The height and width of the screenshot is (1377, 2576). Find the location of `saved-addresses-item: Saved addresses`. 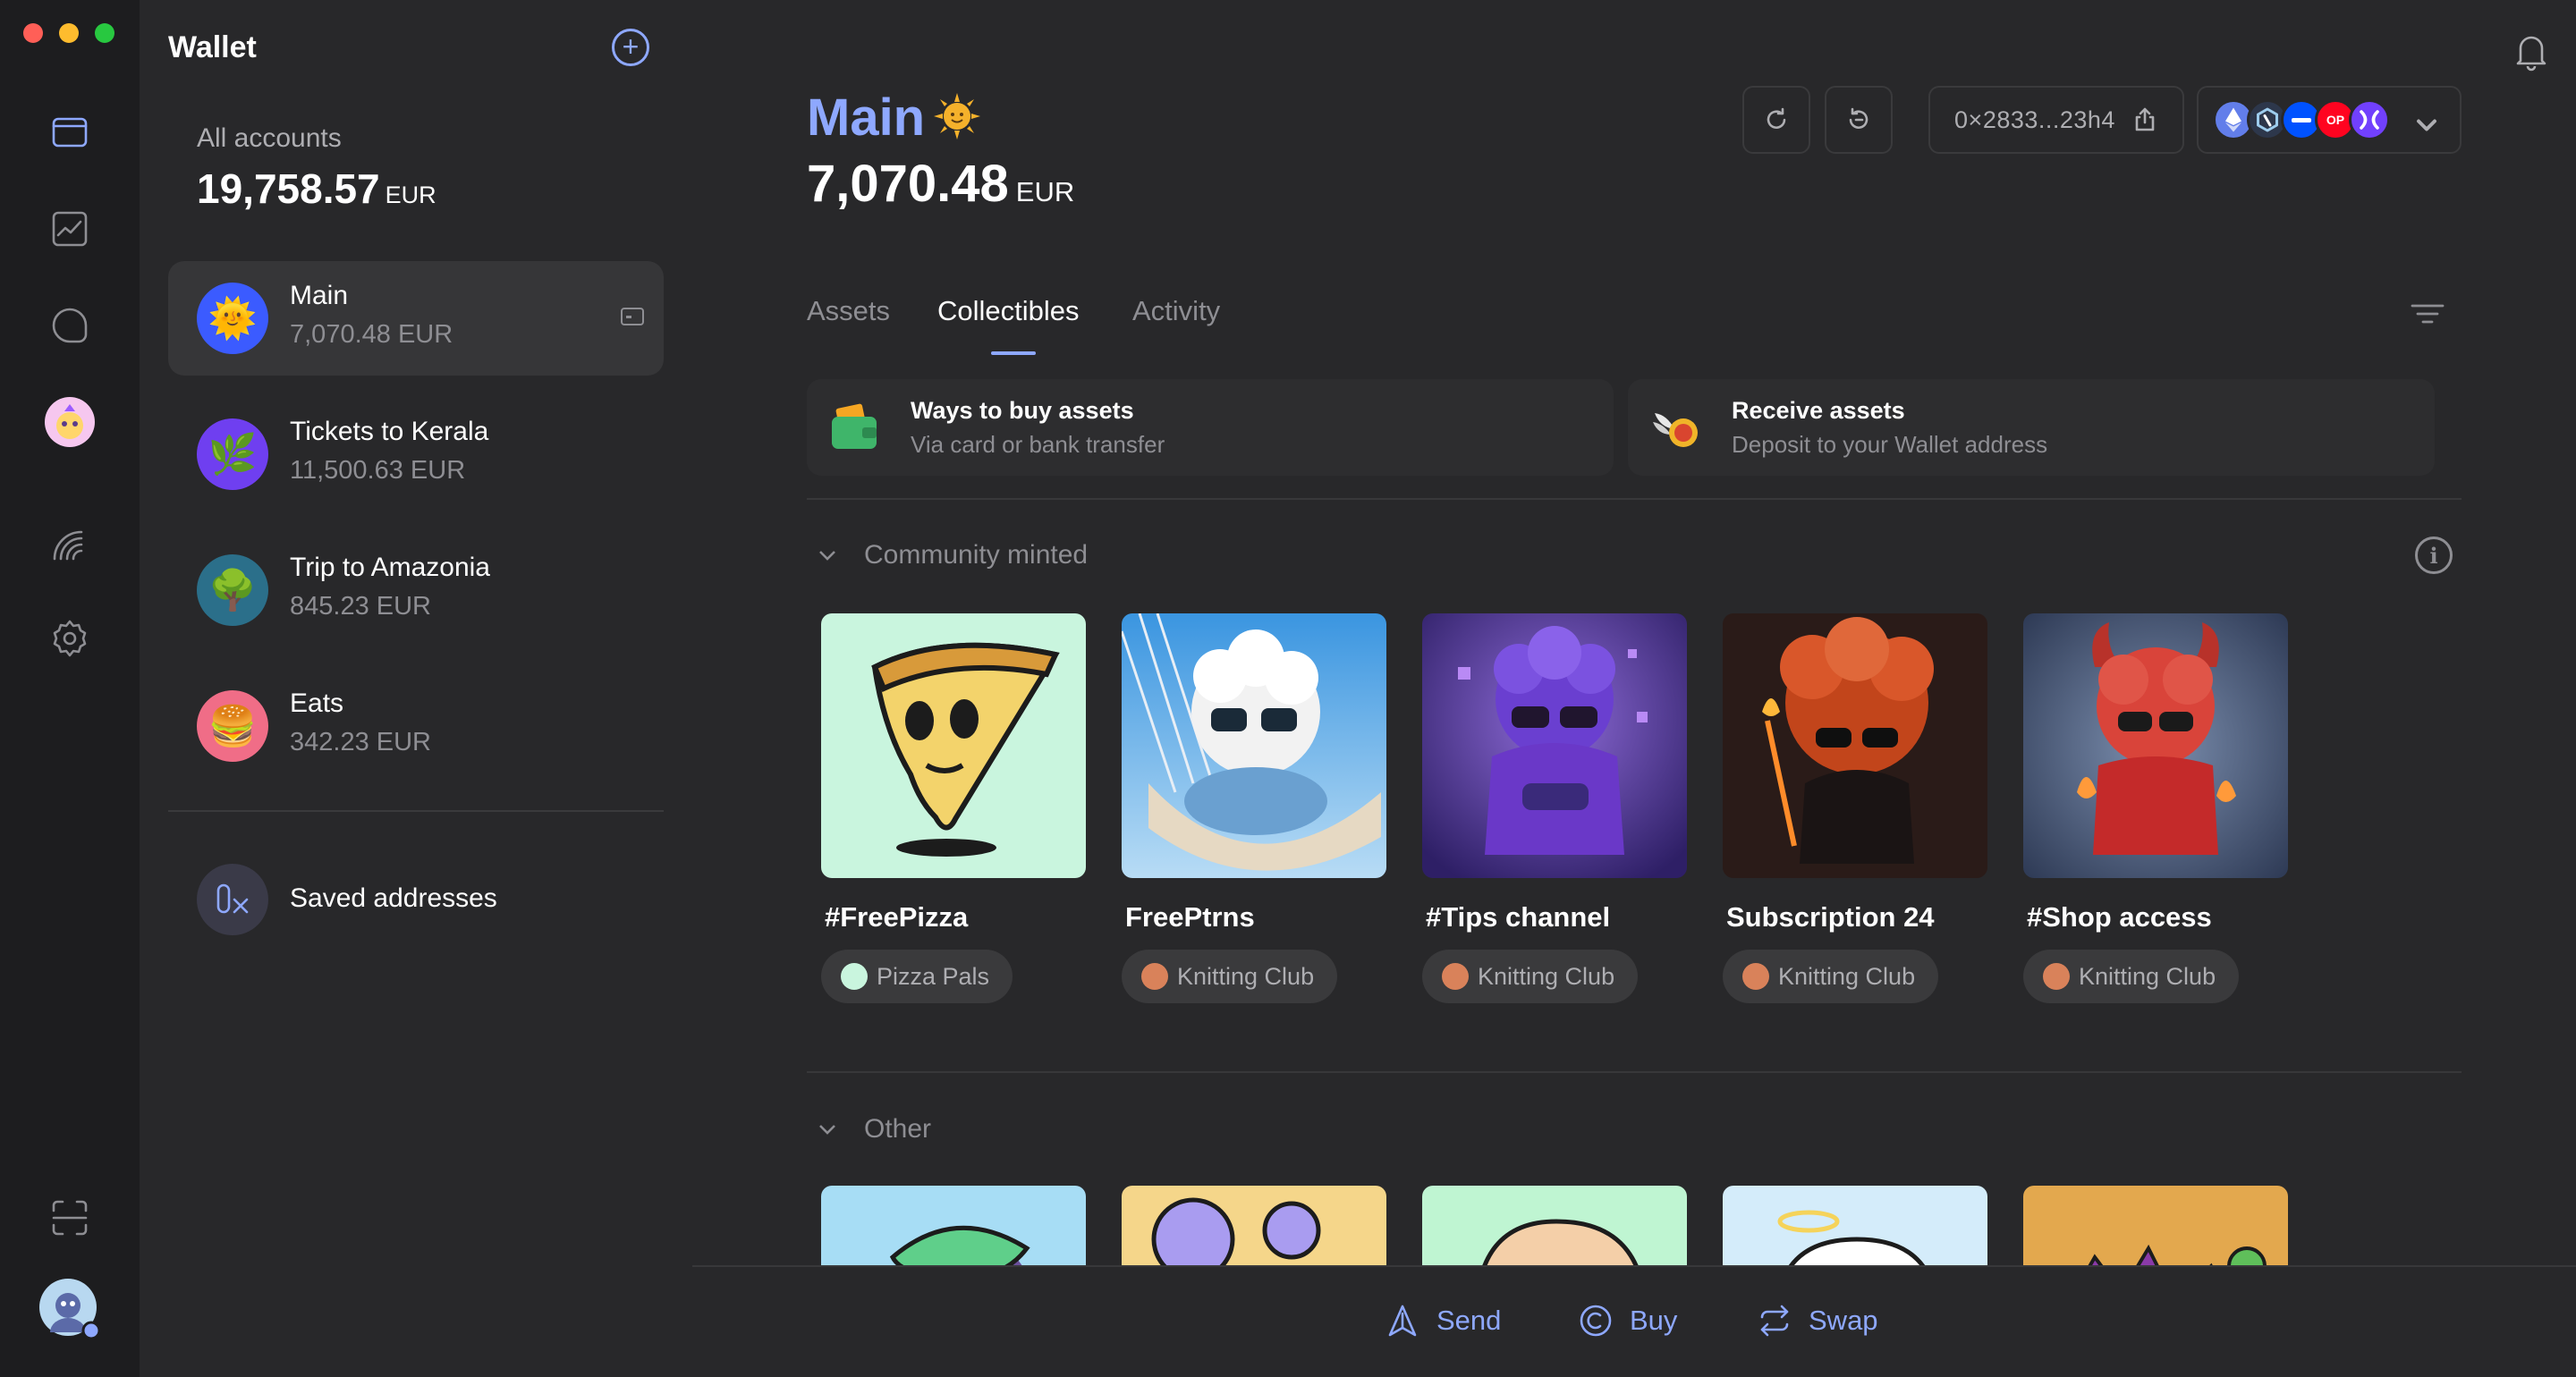

saved-addresses-item: Saved addresses is located at coordinates (420, 899).